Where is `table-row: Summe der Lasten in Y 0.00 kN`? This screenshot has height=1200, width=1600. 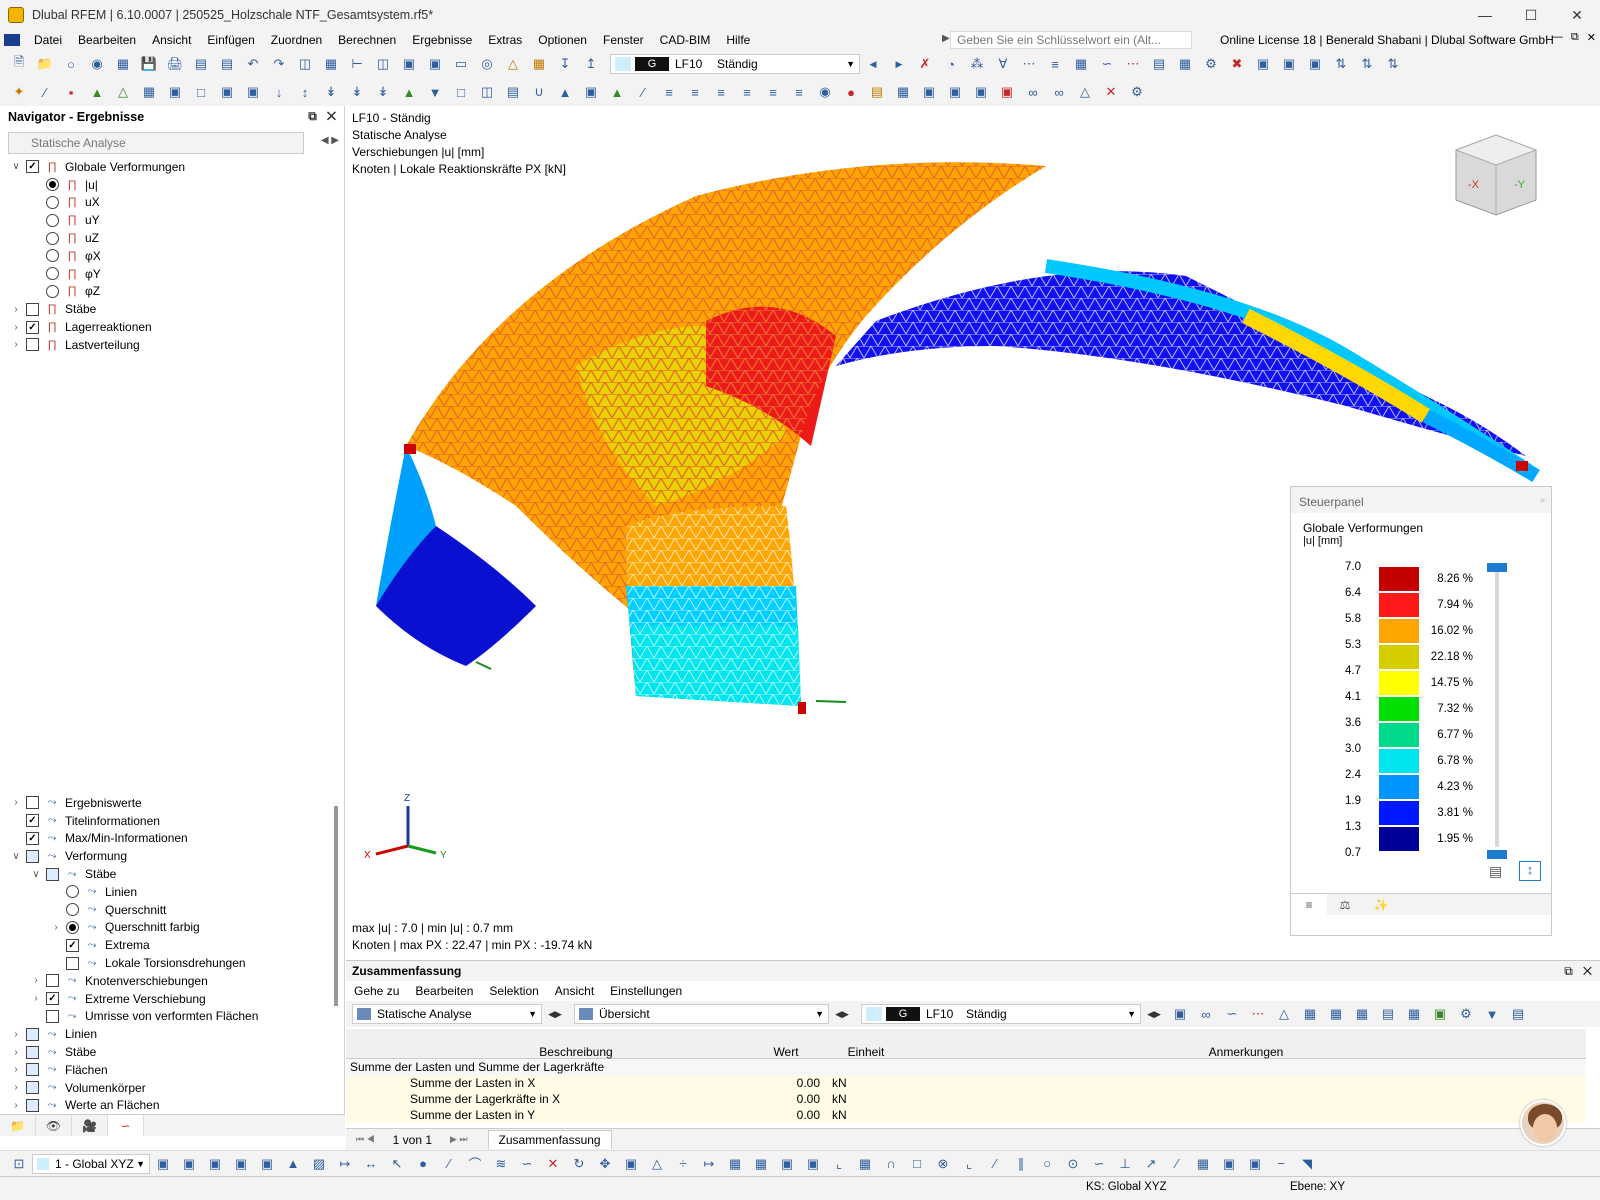 table-row: Summe der Lasten in Y 0.00 kN is located at coordinates (966, 1115).